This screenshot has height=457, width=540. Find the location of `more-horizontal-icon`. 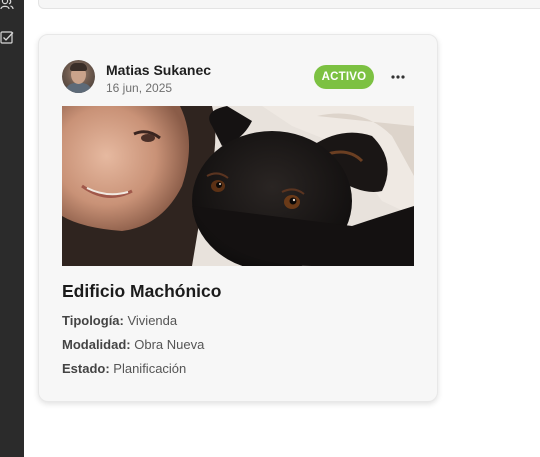

more-horizontal-icon is located at coordinates (398, 77).